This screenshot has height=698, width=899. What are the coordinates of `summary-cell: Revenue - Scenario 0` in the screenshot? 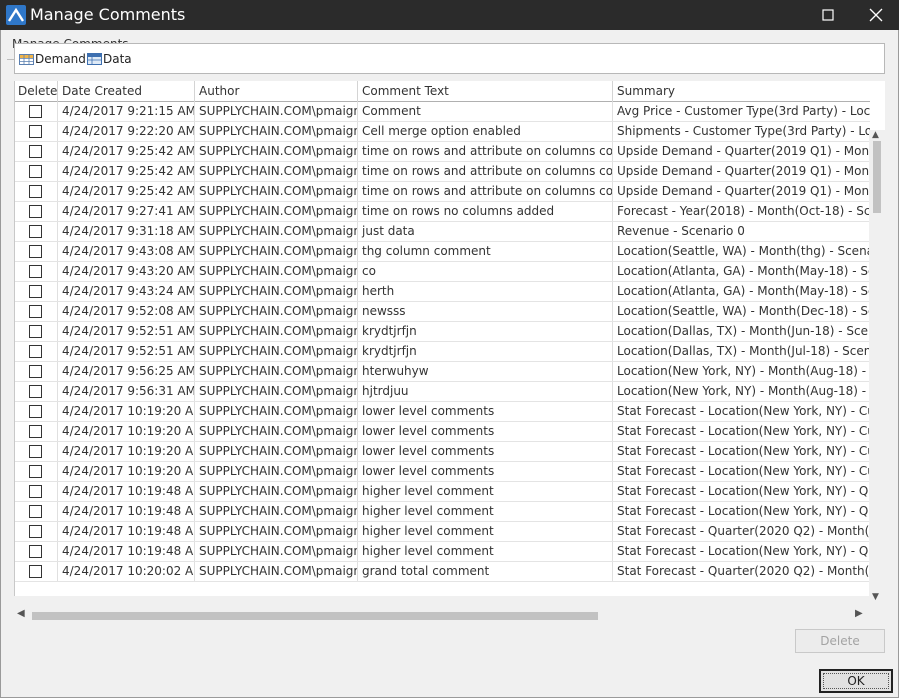 It's located at (741, 231).